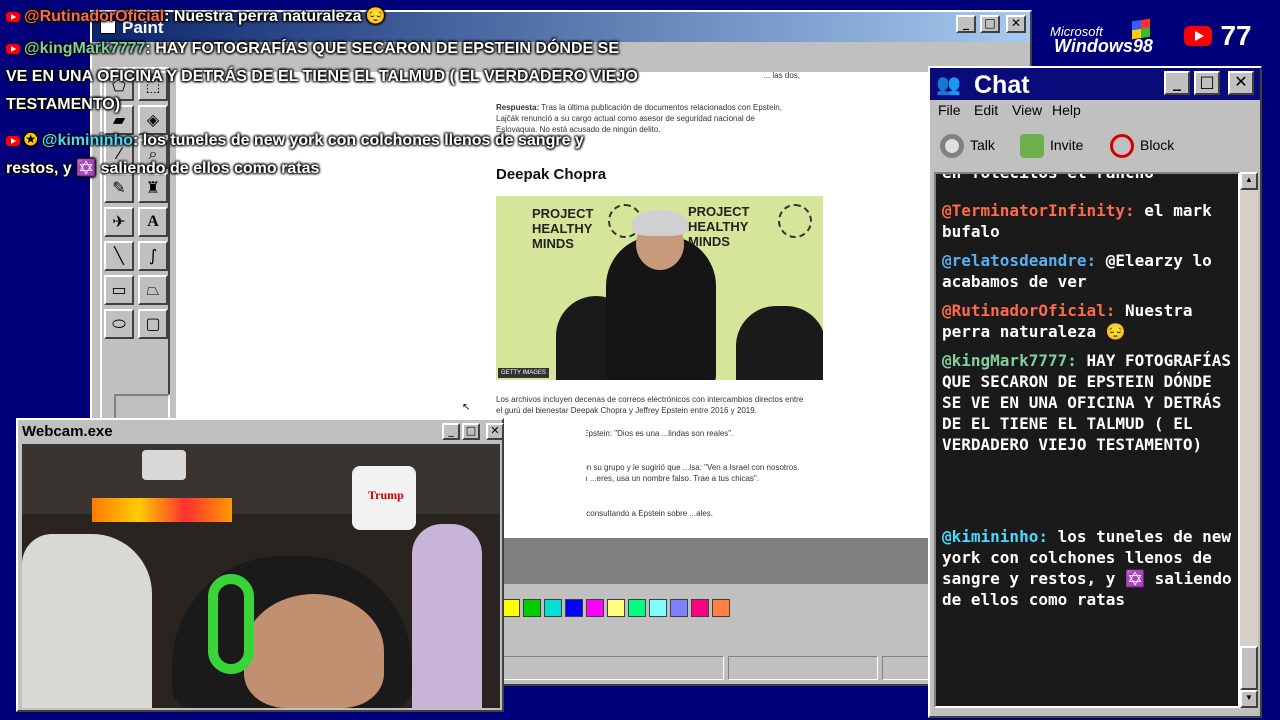 This screenshot has width=1280, height=720. I want to click on scroll-up-icon: ▲, so click(1249, 181).